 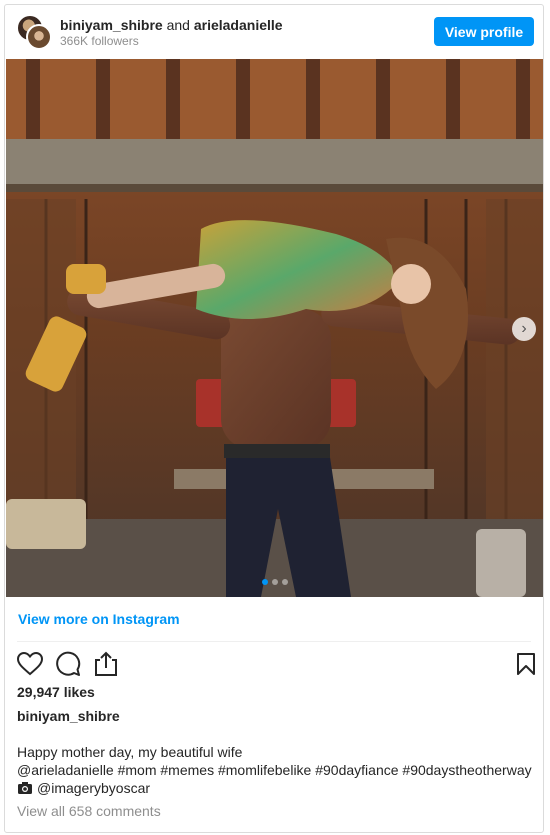 I want to click on view-comments-link: View all 658 comments, so click(x=89, y=811).